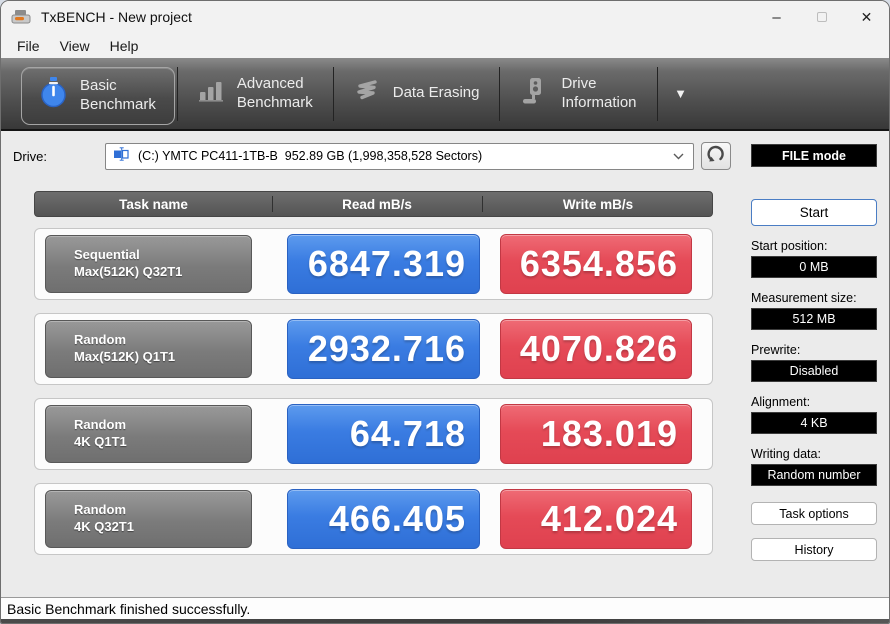  I want to click on file-mode-button: FILE mode, so click(814, 155).